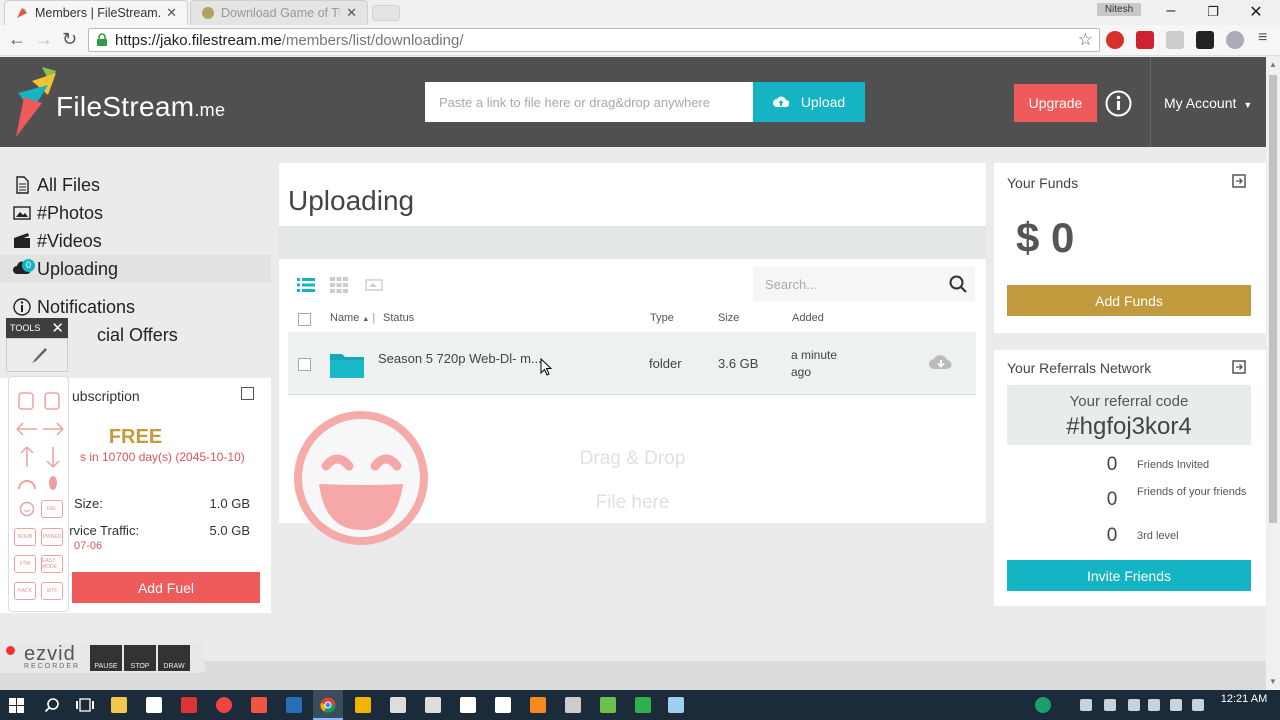 The width and height of the screenshot is (1280, 720). What do you see at coordinates (304, 364) in the screenshot?
I see `row-checkbox` at bounding box center [304, 364].